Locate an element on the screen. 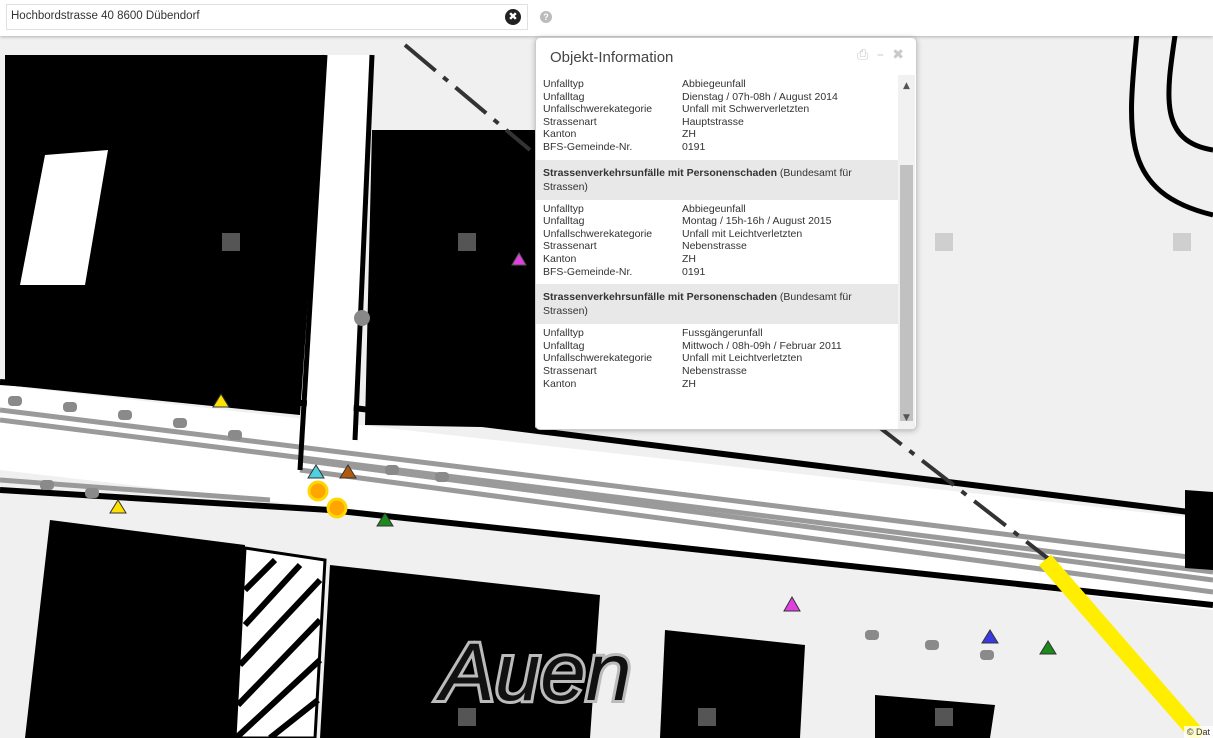 Image resolution: width=1213 pixels, height=738 pixels. search-input: Hochbordstrasse 40 8600 Dübendorf ✖ is located at coordinates (267, 17).